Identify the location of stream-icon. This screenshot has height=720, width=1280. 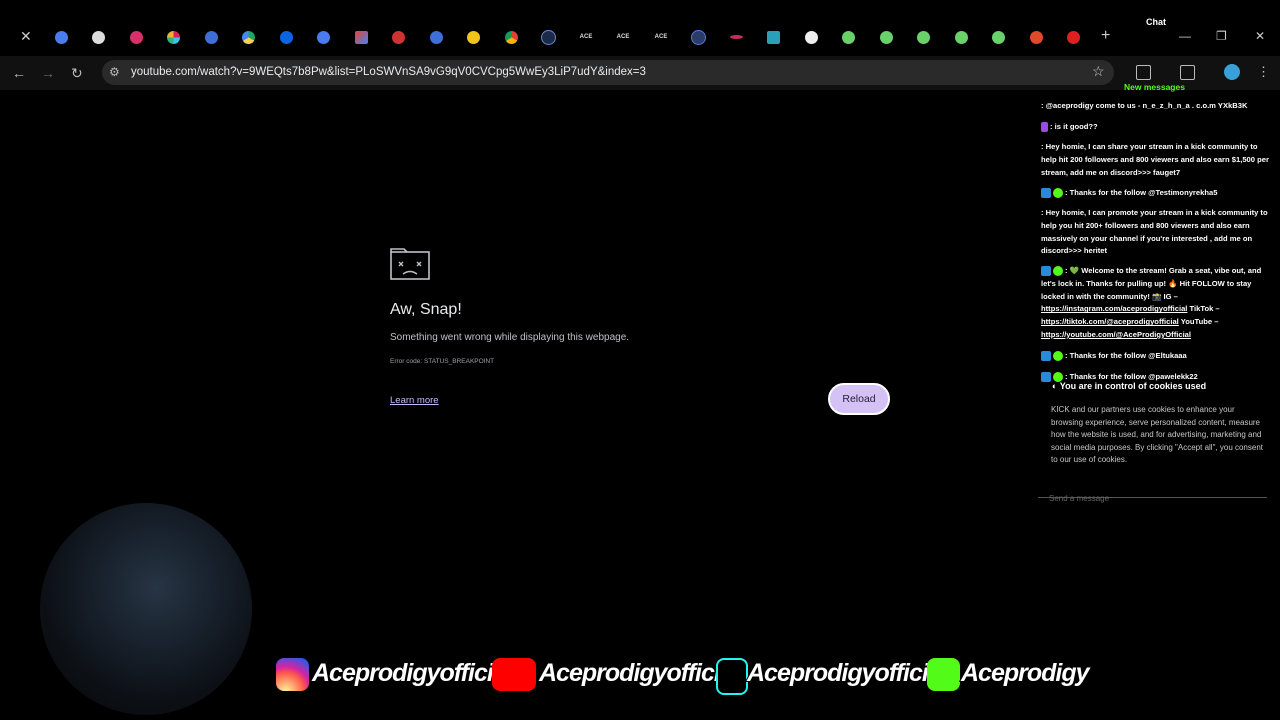
(136, 37).